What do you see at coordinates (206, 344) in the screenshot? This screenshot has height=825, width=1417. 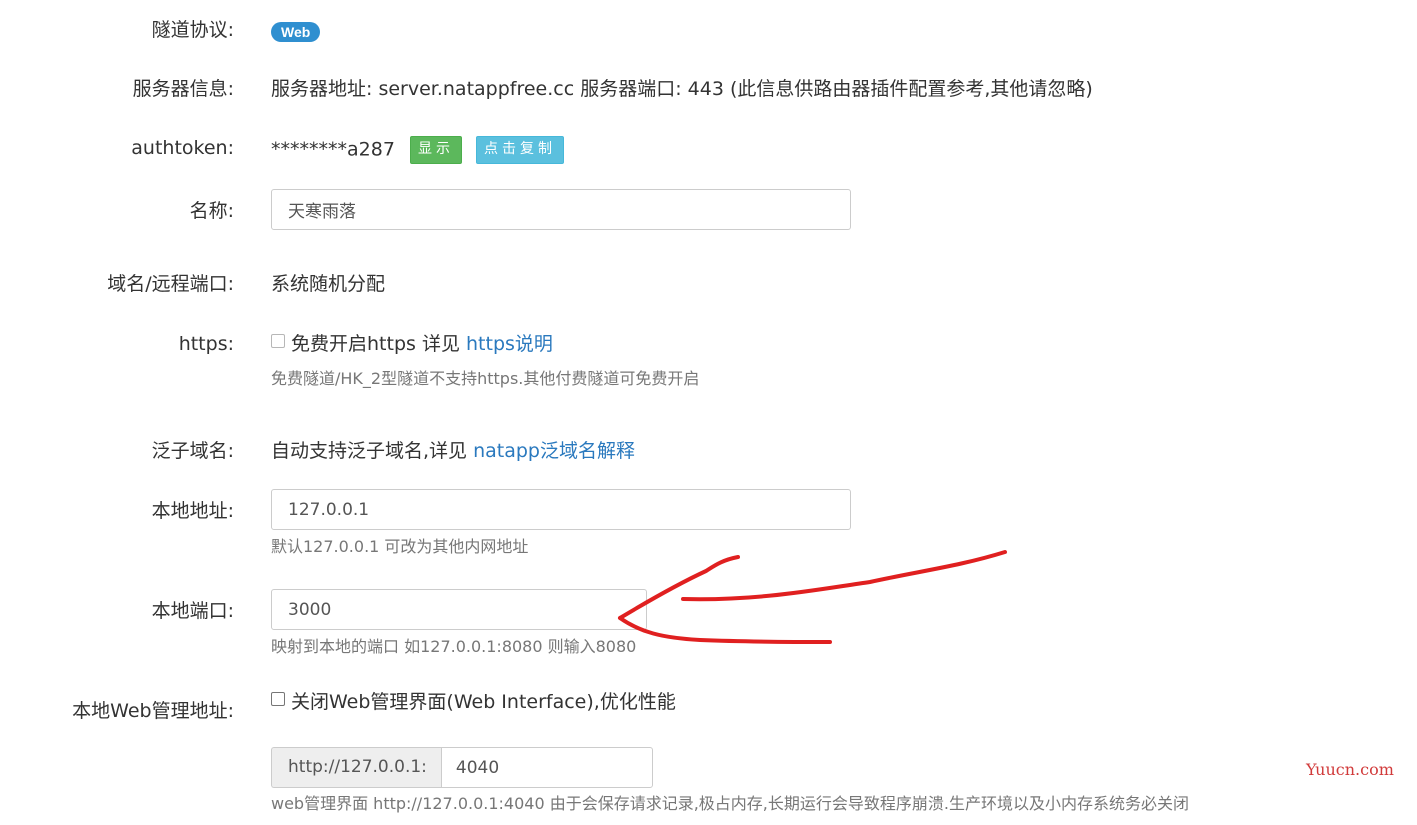 I see `https-label: https:` at bounding box center [206, 344].